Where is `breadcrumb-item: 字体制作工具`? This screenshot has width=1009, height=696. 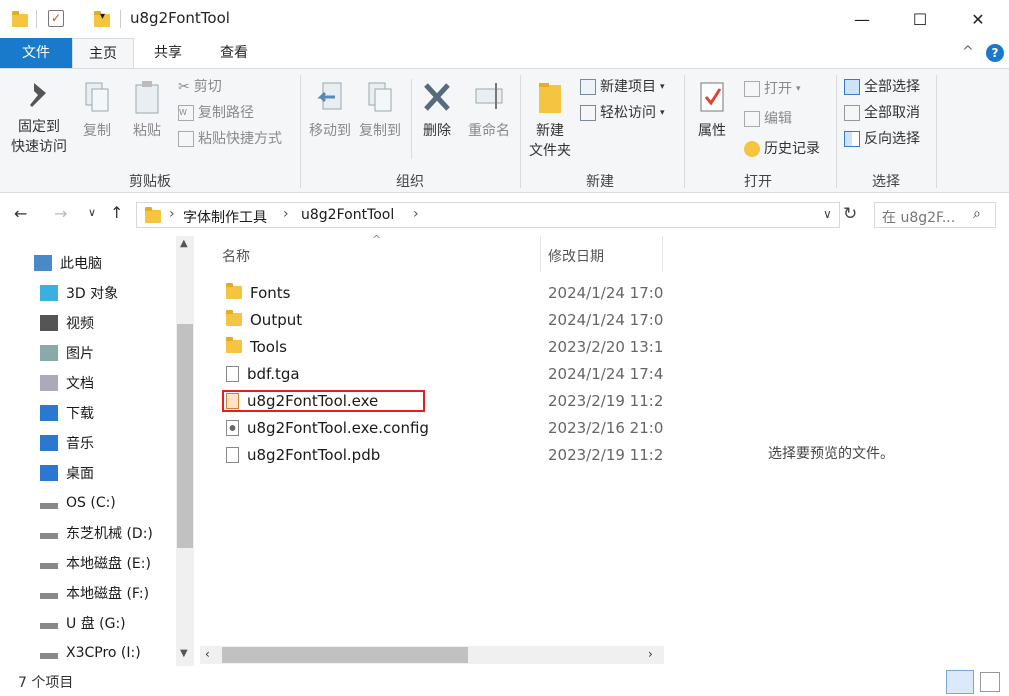 breadcrumb-item: 字体制作工具 is located at coordinates (225, 217).